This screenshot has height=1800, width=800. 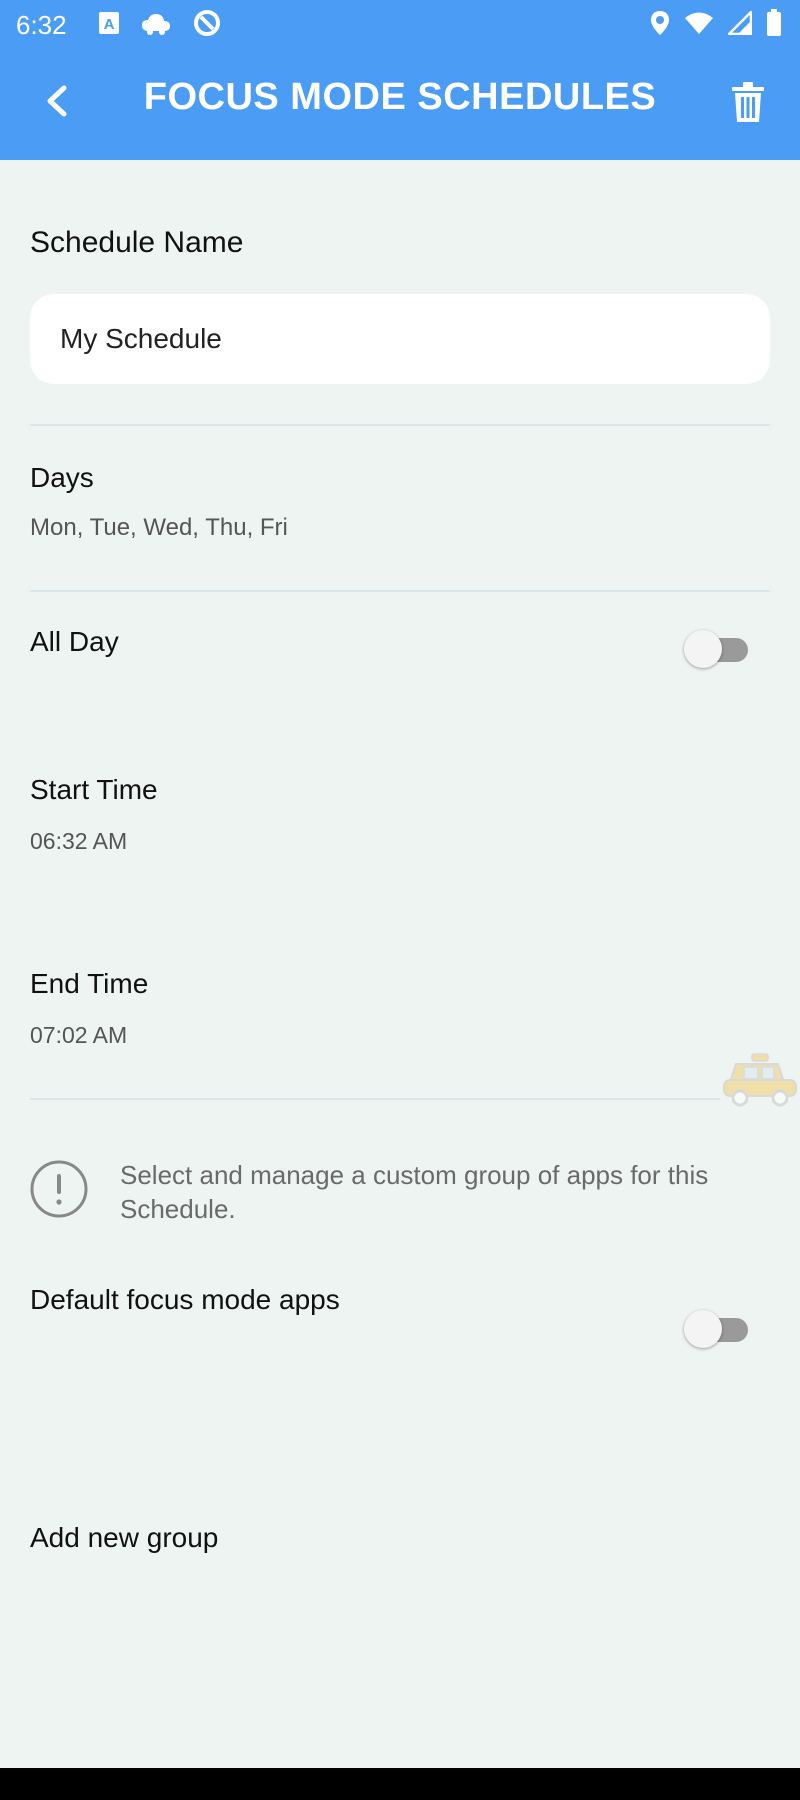 I want to click on status-icons-right, so click(x=716, y=25).